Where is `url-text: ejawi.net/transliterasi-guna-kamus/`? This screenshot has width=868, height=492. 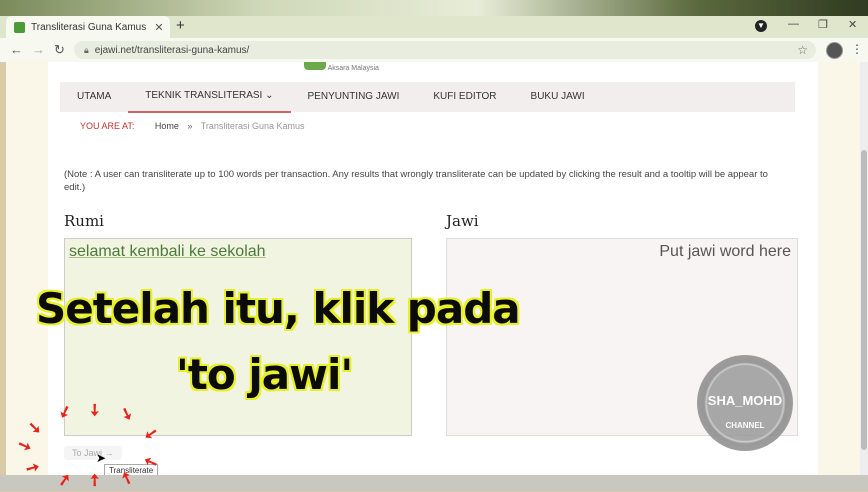 url-text: ejawi.net/transliterasi-guna-kamus/ is located at coordinates (172, 50).